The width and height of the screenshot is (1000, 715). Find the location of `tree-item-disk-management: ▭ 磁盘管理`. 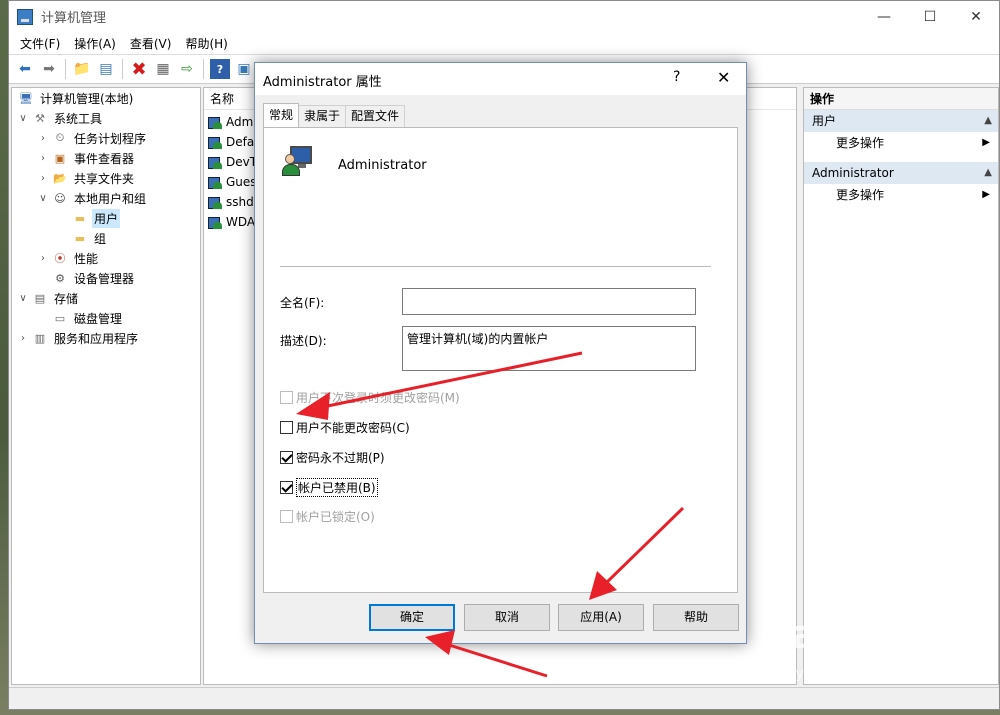

tree-item-disk-management: ▭ 磁盘管理 is located at coordinates (80, 318).